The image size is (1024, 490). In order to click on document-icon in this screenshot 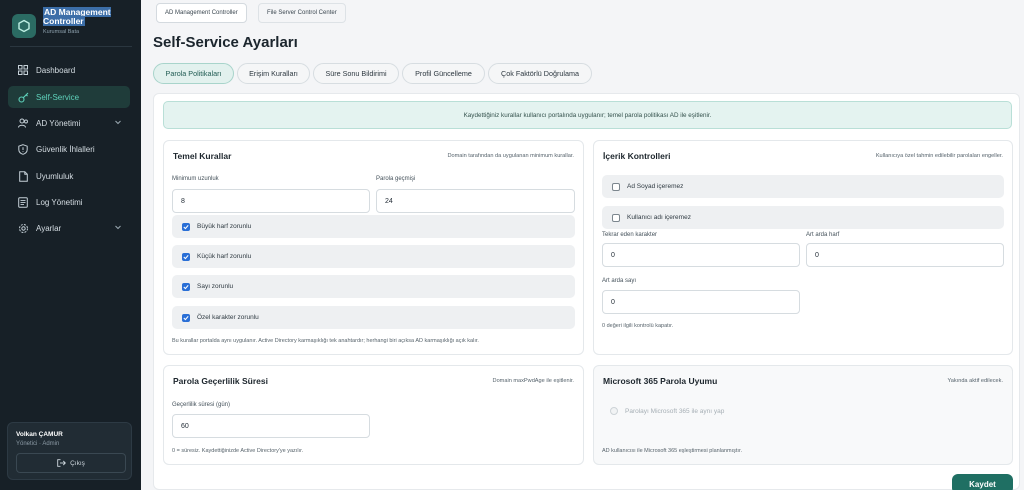, I will do `click(23, 176)`.